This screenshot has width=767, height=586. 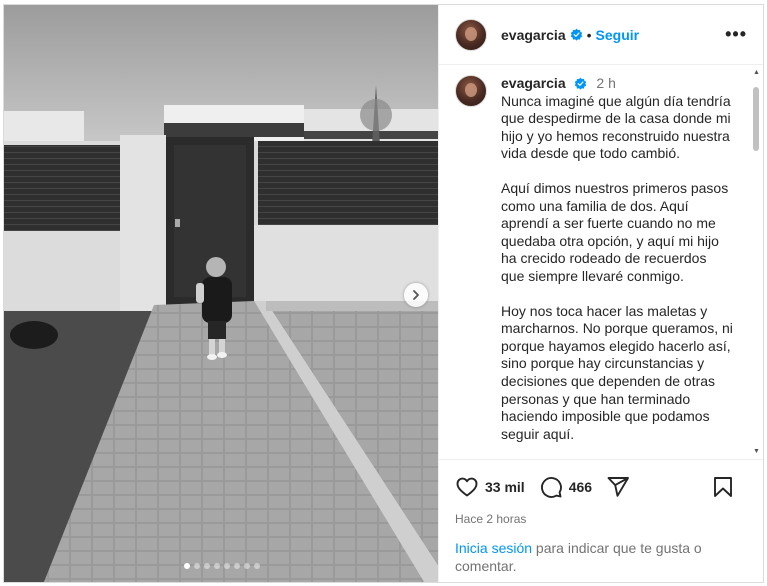 I want to click on bookmark-icon, so click(x=723, y=487).